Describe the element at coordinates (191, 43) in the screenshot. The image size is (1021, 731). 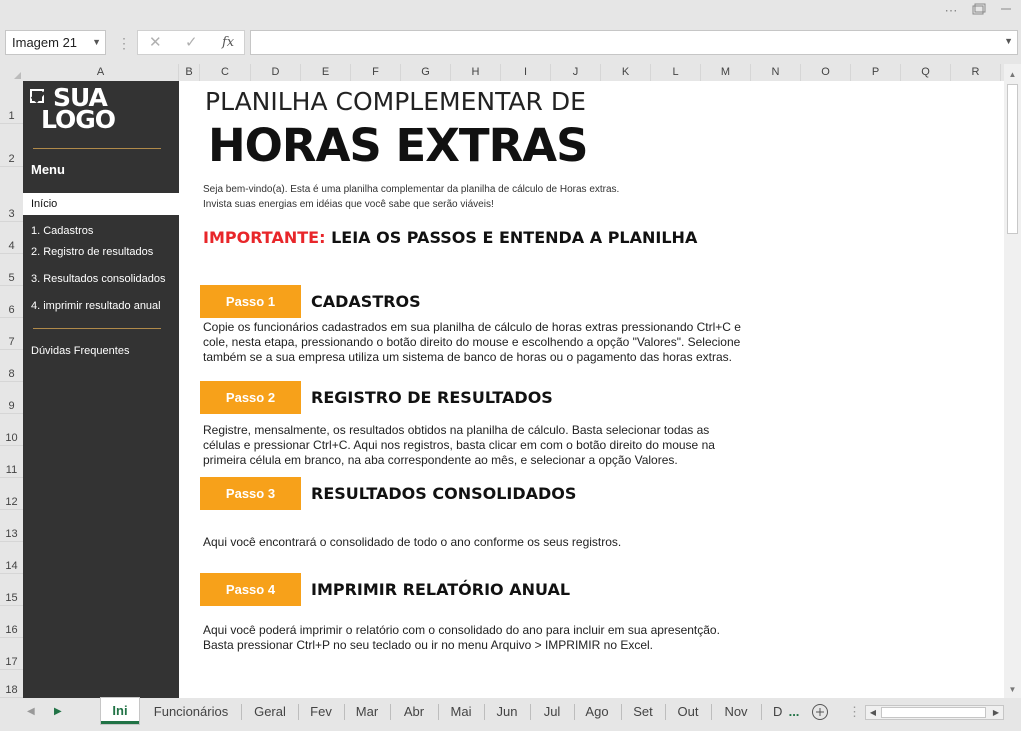
I see `enter-icon: ✓` at that location.